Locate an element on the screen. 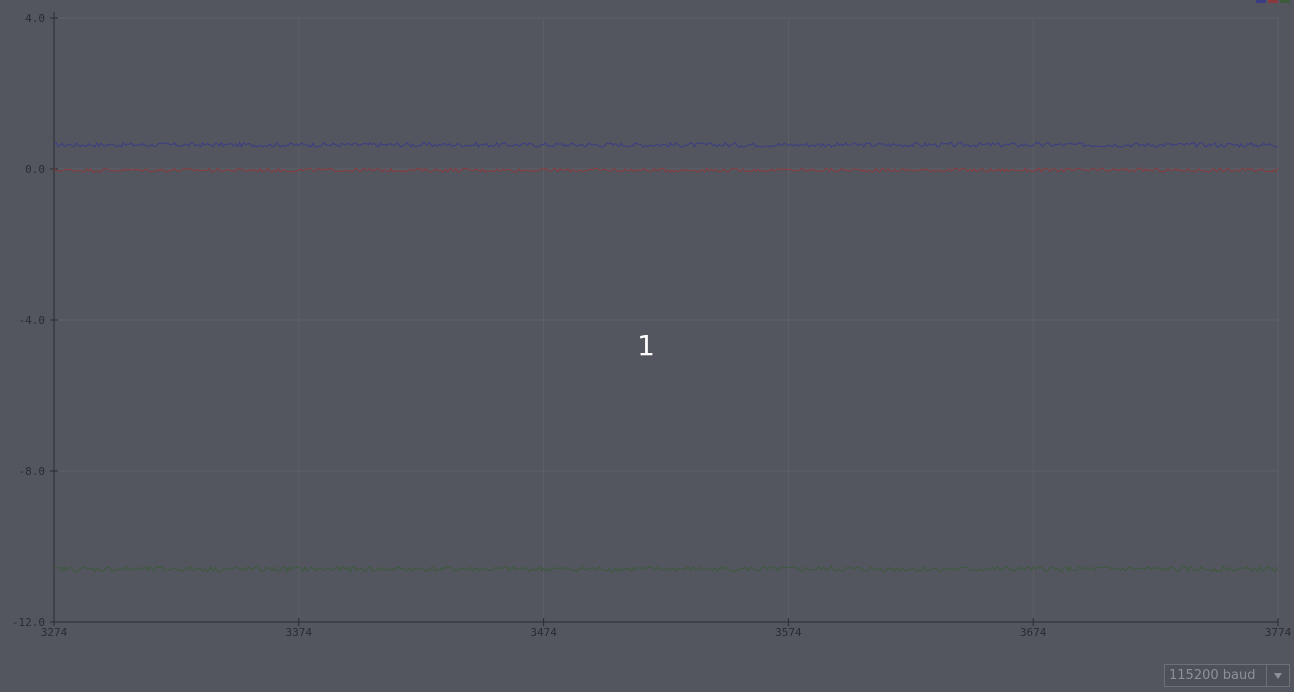  y-tick-label: 4.0 is located at coordinates (35, 18).